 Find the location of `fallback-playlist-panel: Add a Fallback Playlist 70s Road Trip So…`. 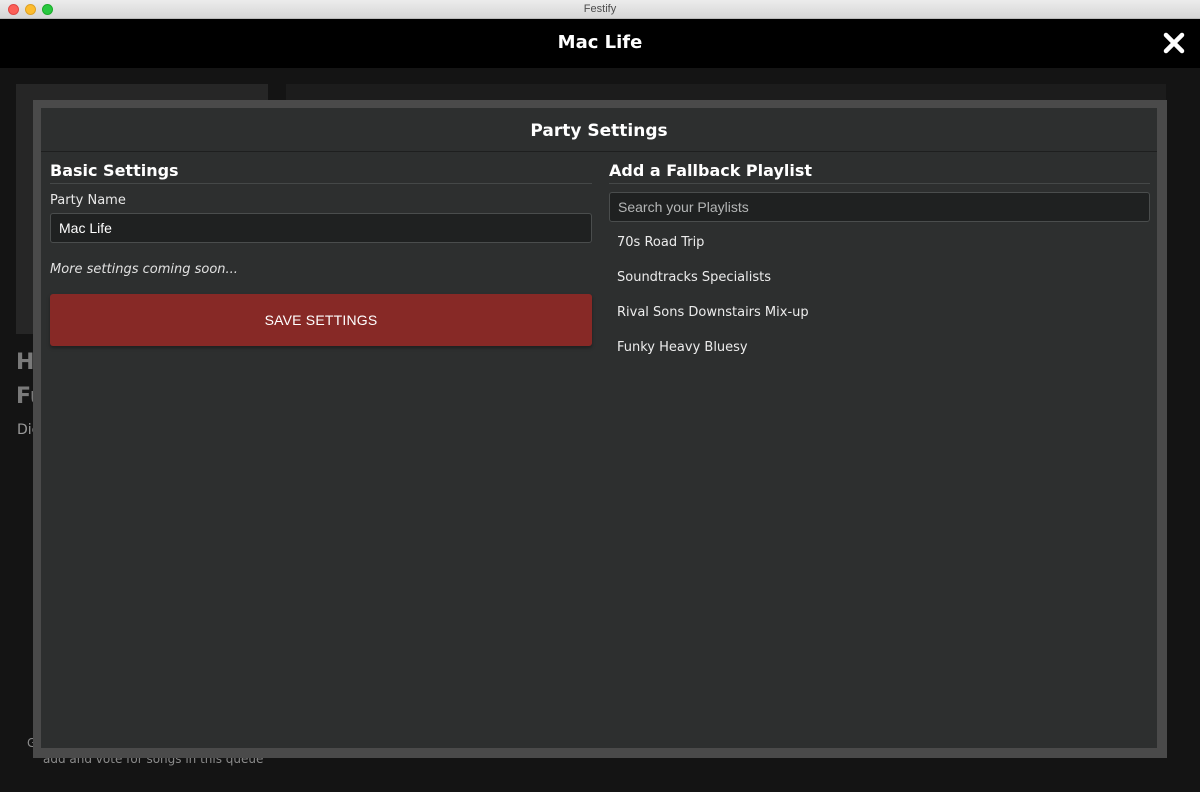

fallback-playlist-panel: Add a Fallback Playlist 70s Road Trip So… is located at coordinates (879, 262).